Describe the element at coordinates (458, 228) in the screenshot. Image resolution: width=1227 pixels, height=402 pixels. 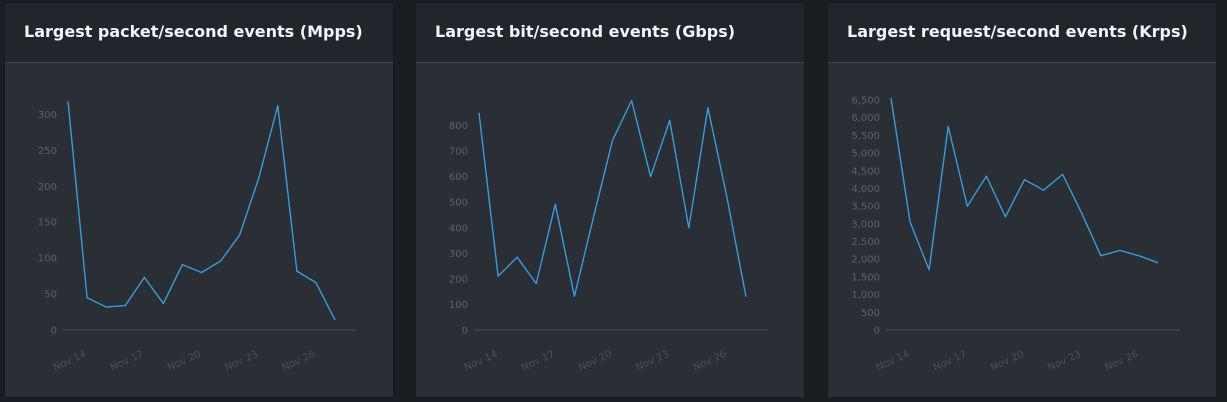
I see `y-tick-label: 400` at that location.